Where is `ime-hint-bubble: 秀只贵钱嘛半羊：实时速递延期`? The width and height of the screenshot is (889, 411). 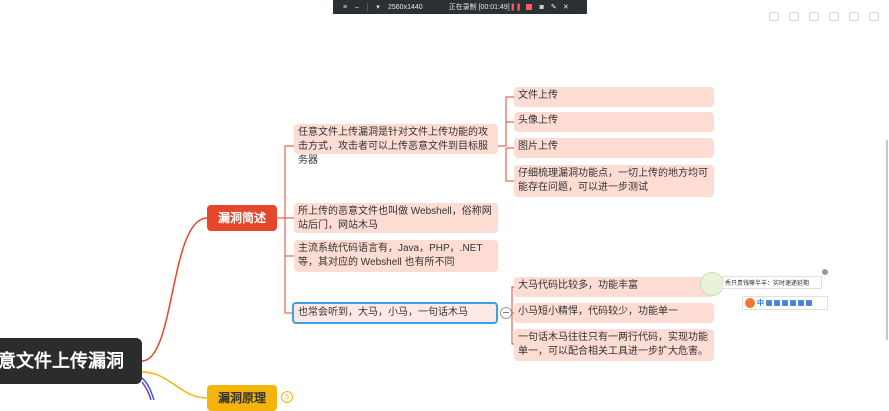 ime-hint-bubble: 秀只贵钱嘛半羊：实时速递延期 is located at coordinates (772, 282).